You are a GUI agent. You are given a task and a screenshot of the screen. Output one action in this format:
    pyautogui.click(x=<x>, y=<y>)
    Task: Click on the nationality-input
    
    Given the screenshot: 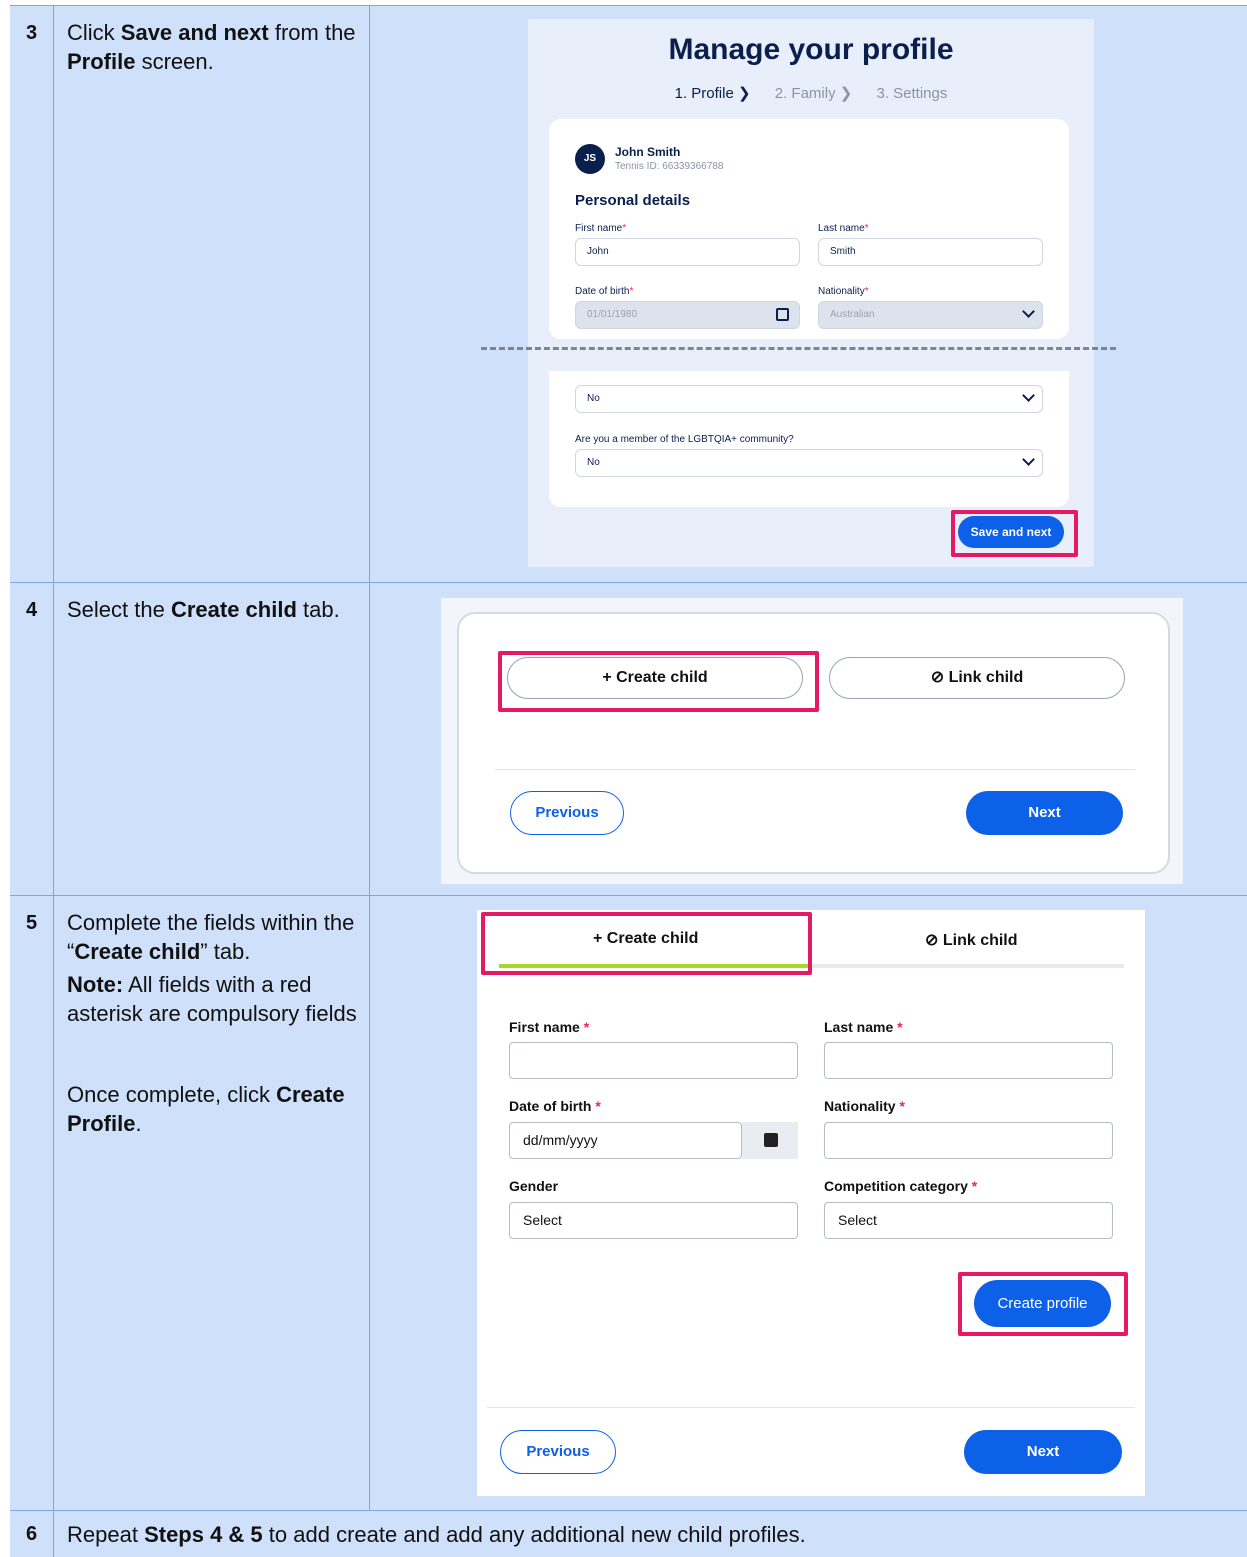 What is the action you would take?
    pyautogui.click(x=968, y=1140)
    